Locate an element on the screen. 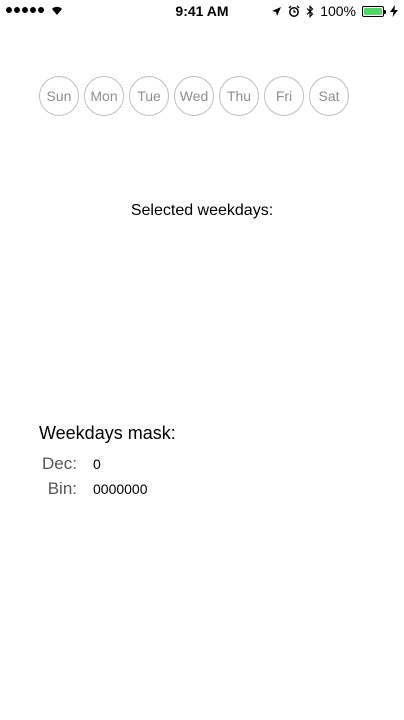  status-right: 100% is located at coordinates (334, 11).